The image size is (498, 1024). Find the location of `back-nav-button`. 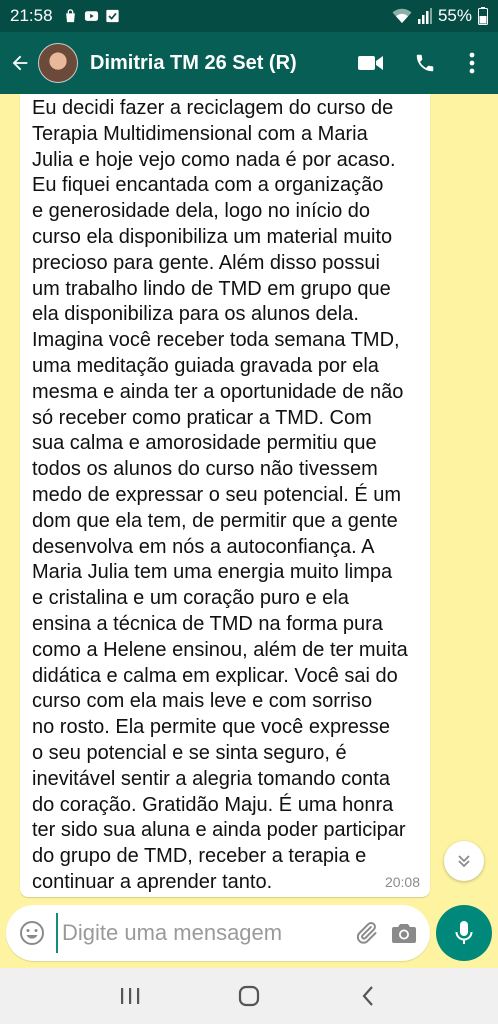

back-nav-button is located at coordinates (368, 996).